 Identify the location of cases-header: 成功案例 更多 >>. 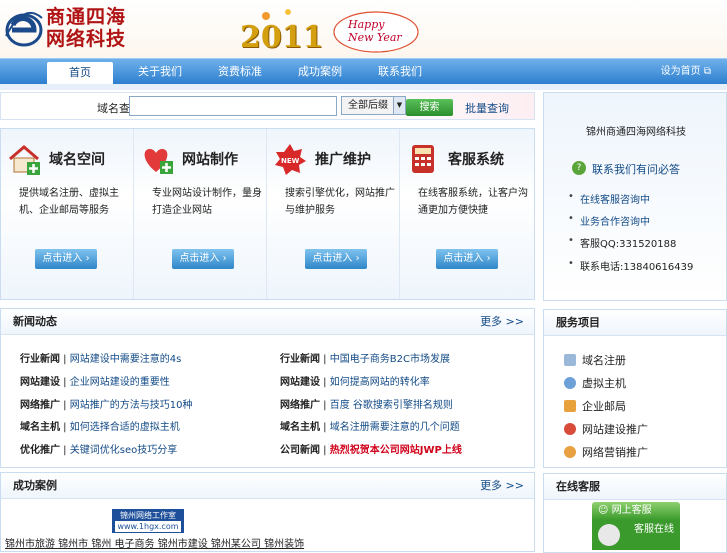
(267, 486).